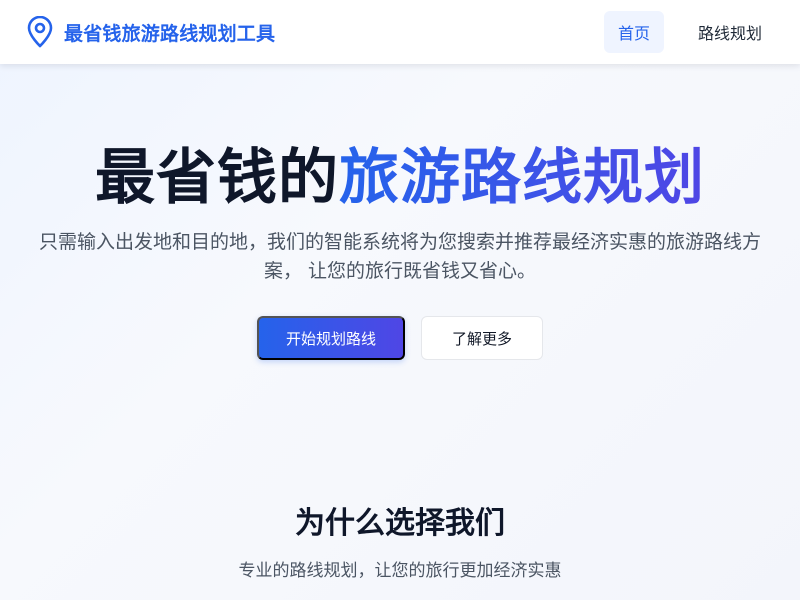 The height and width of the screenshot is (600, 800). I want to click on features-title: 为什么选择我们, so click(400, 523).